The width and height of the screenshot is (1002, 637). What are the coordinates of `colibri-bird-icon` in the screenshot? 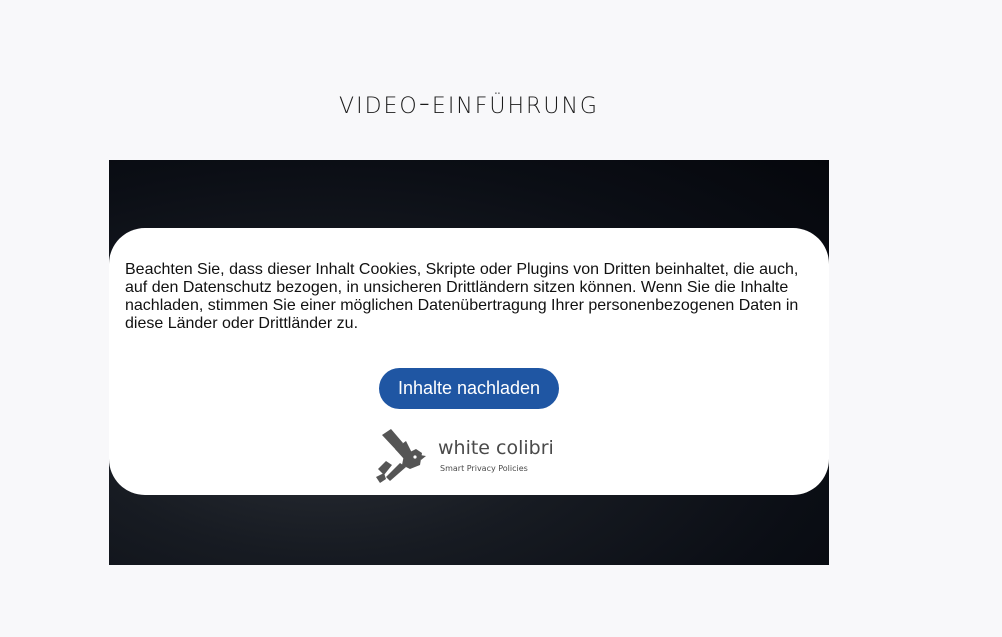 It's located at (401, 456).